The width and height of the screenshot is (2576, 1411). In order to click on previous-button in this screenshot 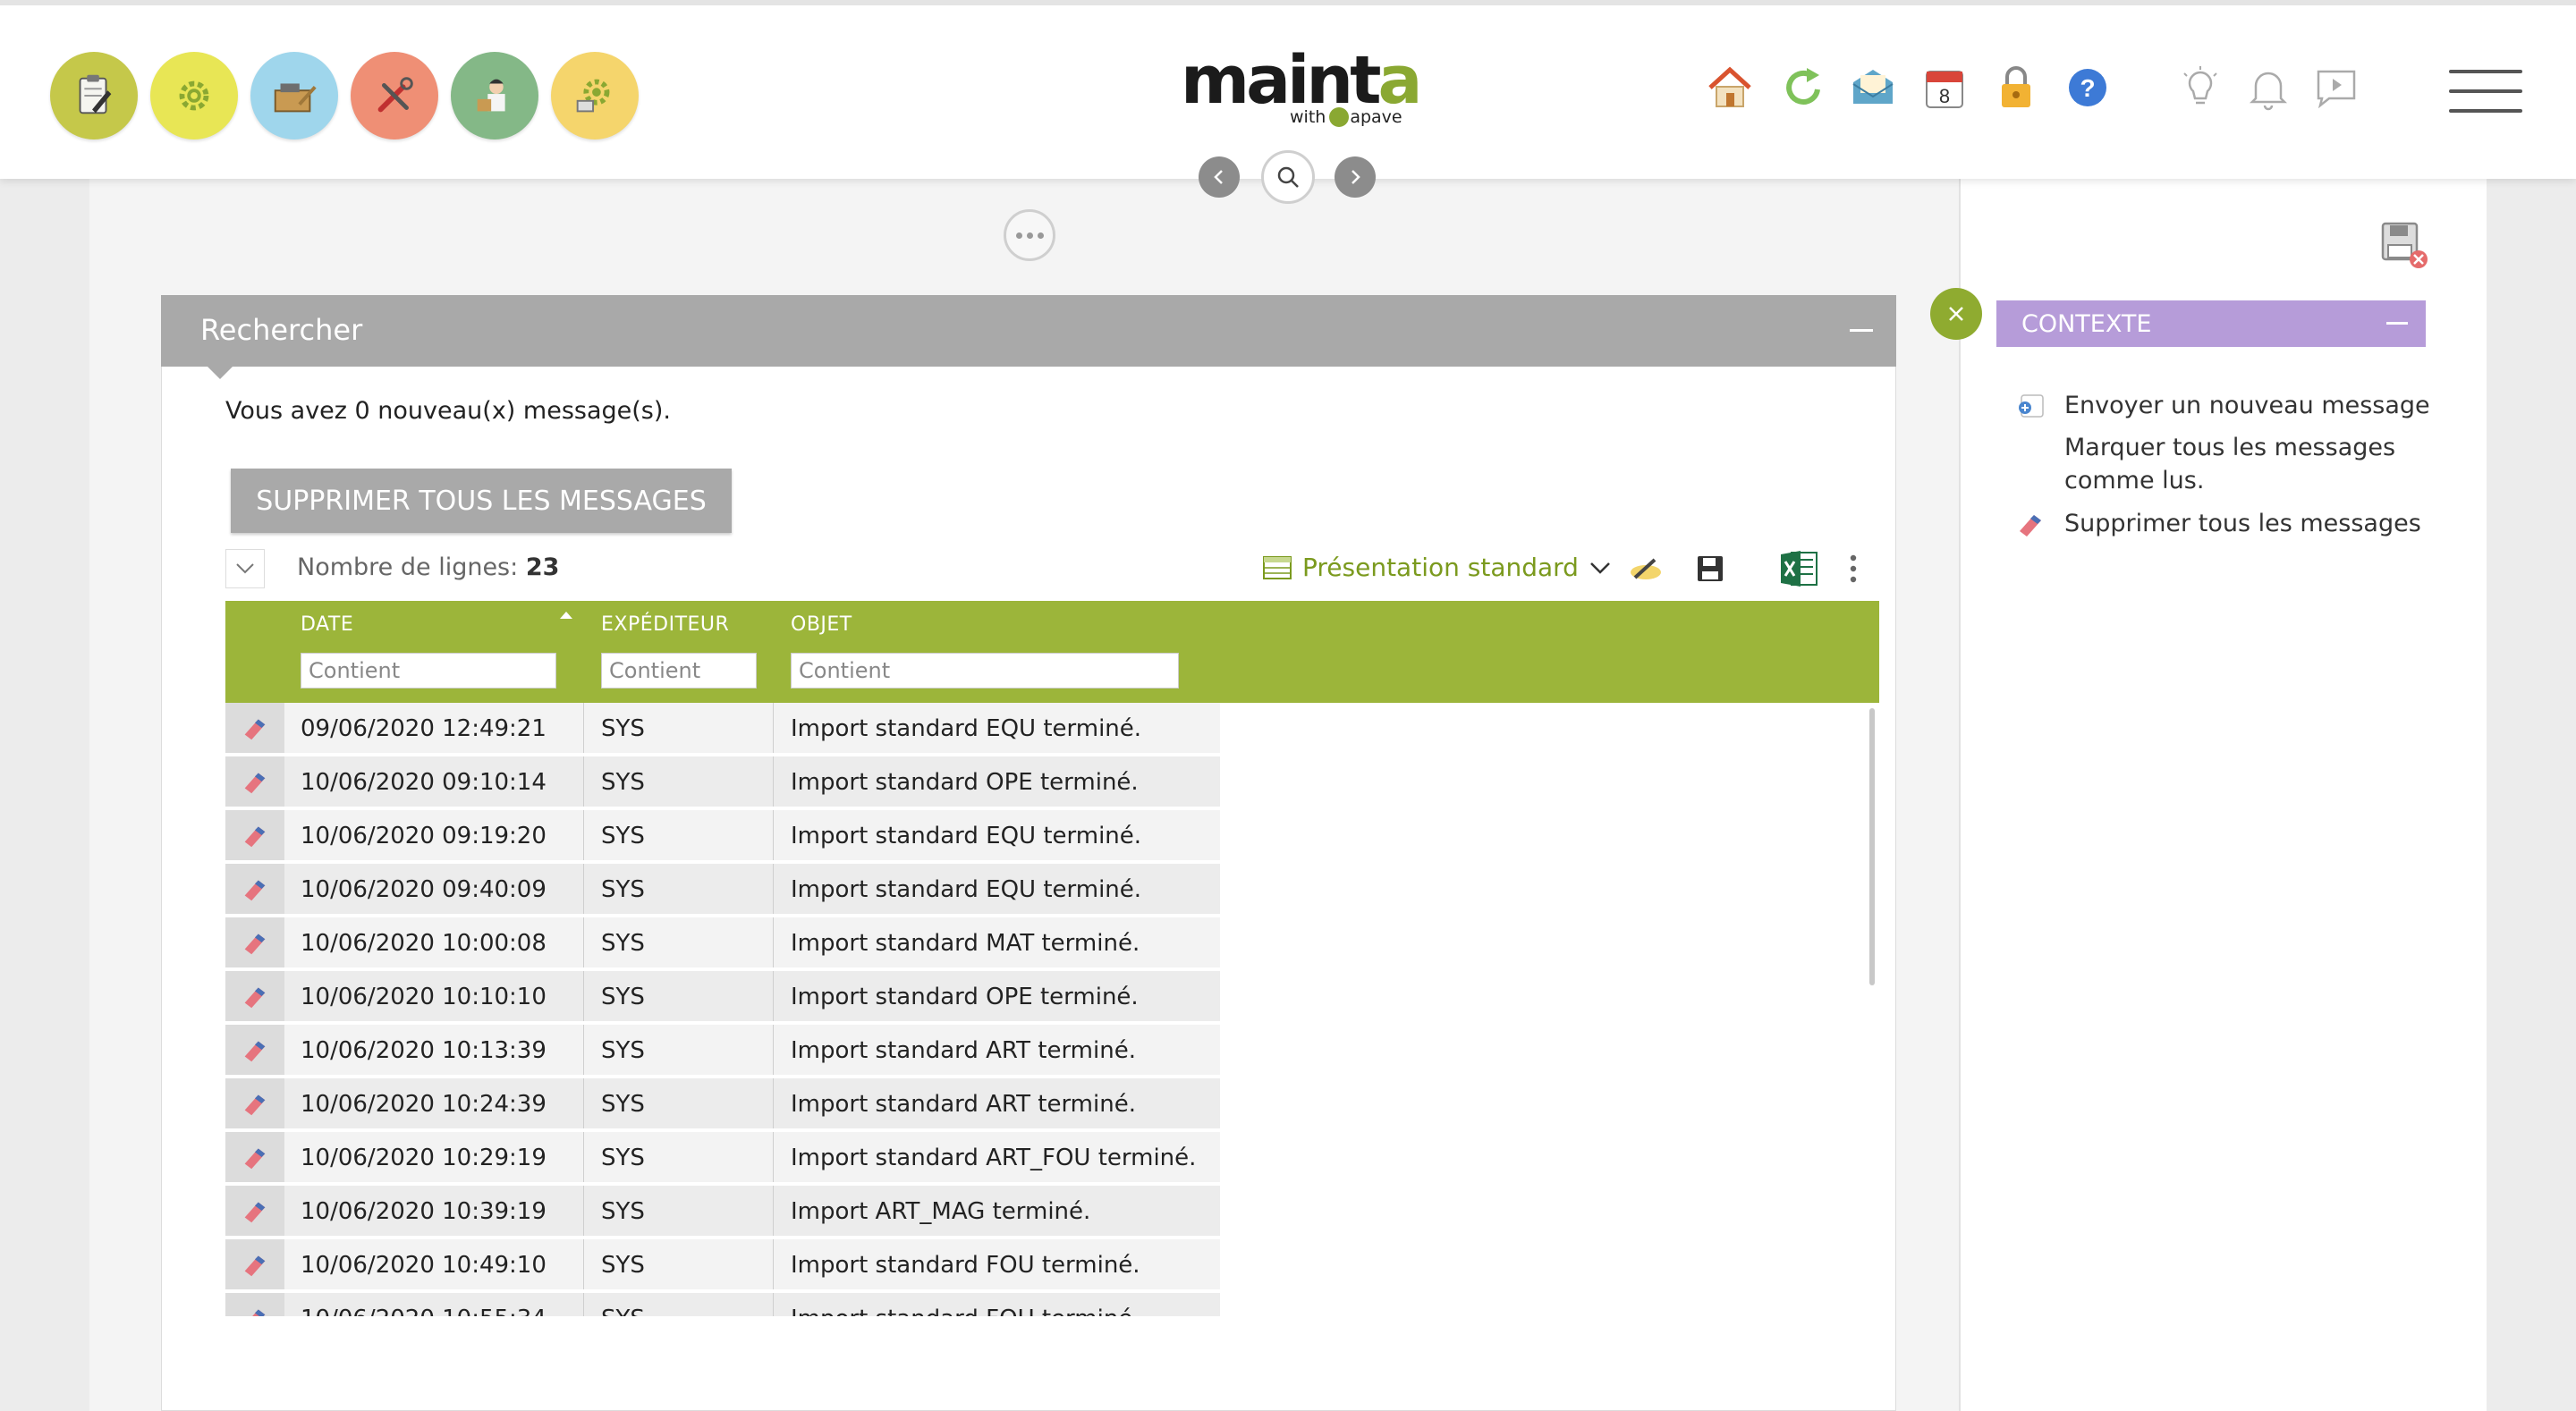, I will do `click(1219, 177)`.